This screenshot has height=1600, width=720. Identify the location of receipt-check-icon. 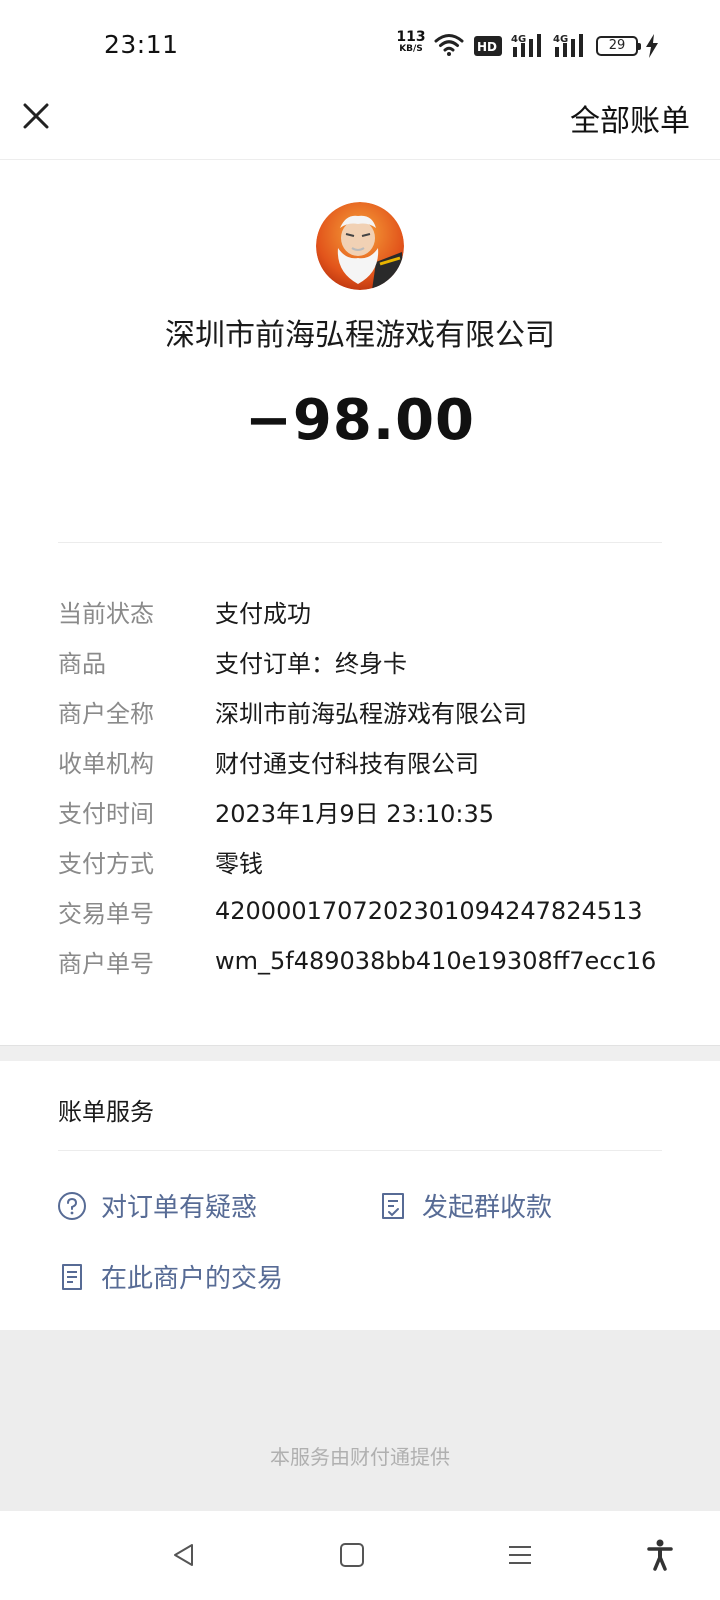
(393, 1206).